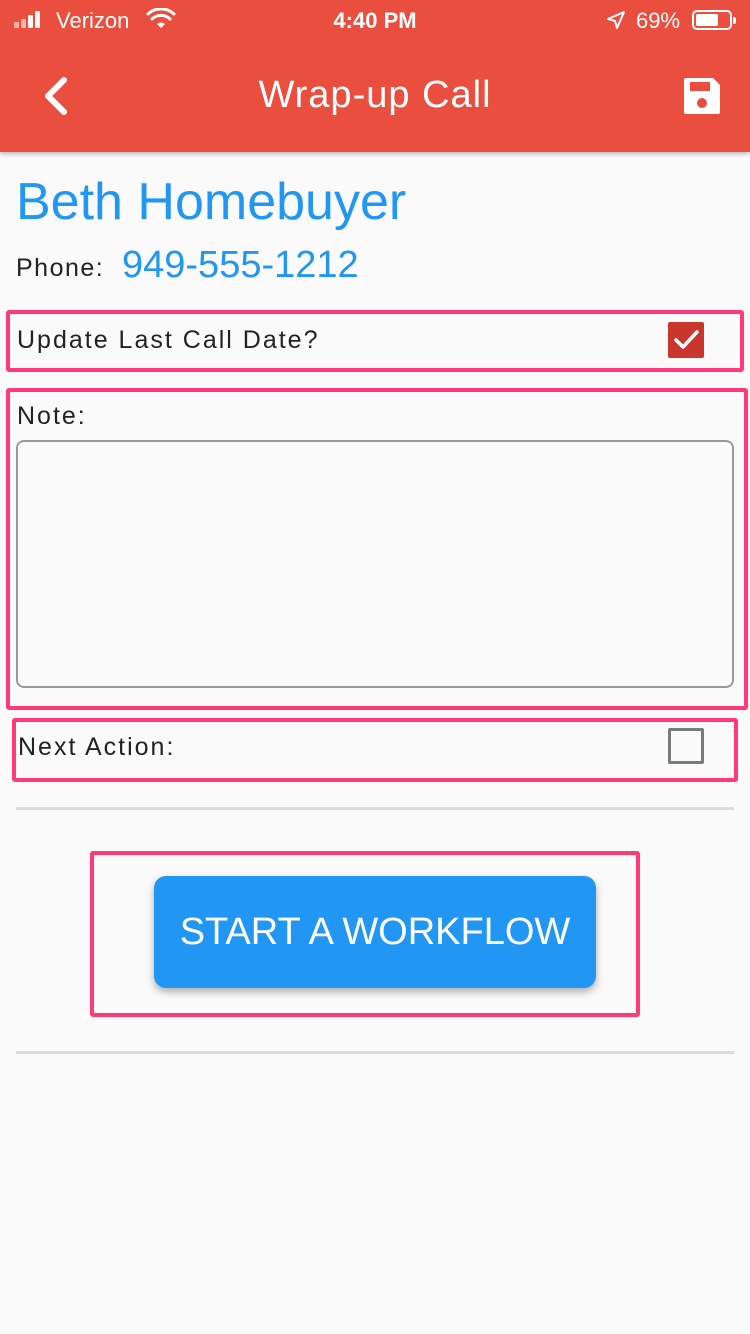 The image size is (750, 1334). What do you see at coordinates (211, 202) in the screenshot?
I see `contact-name: Beth Homebuyer` at bounding box center [211, 202].